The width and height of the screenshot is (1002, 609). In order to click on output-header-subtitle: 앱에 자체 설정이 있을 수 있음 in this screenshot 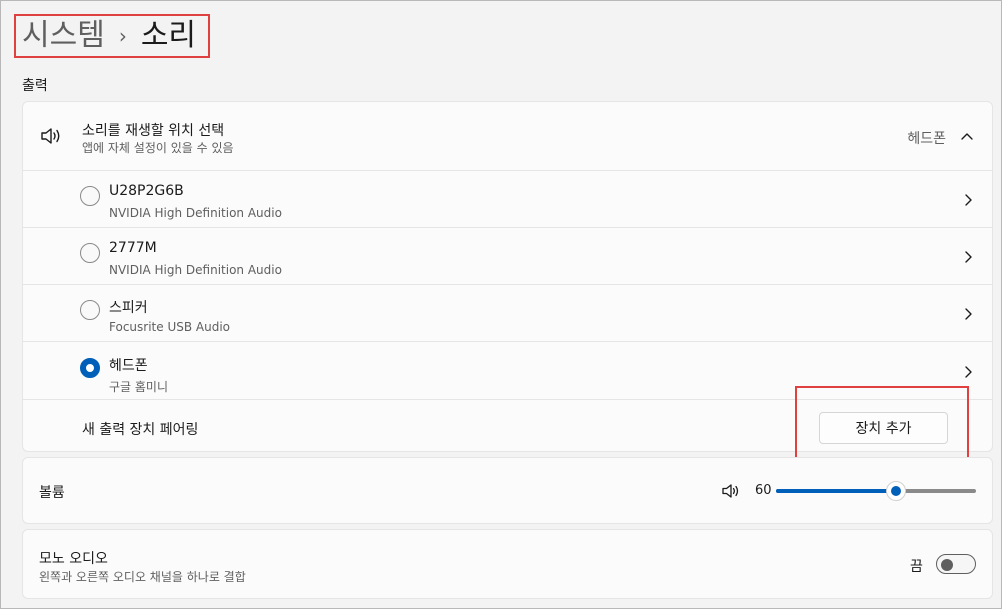, I will do `click(158, 148)`.